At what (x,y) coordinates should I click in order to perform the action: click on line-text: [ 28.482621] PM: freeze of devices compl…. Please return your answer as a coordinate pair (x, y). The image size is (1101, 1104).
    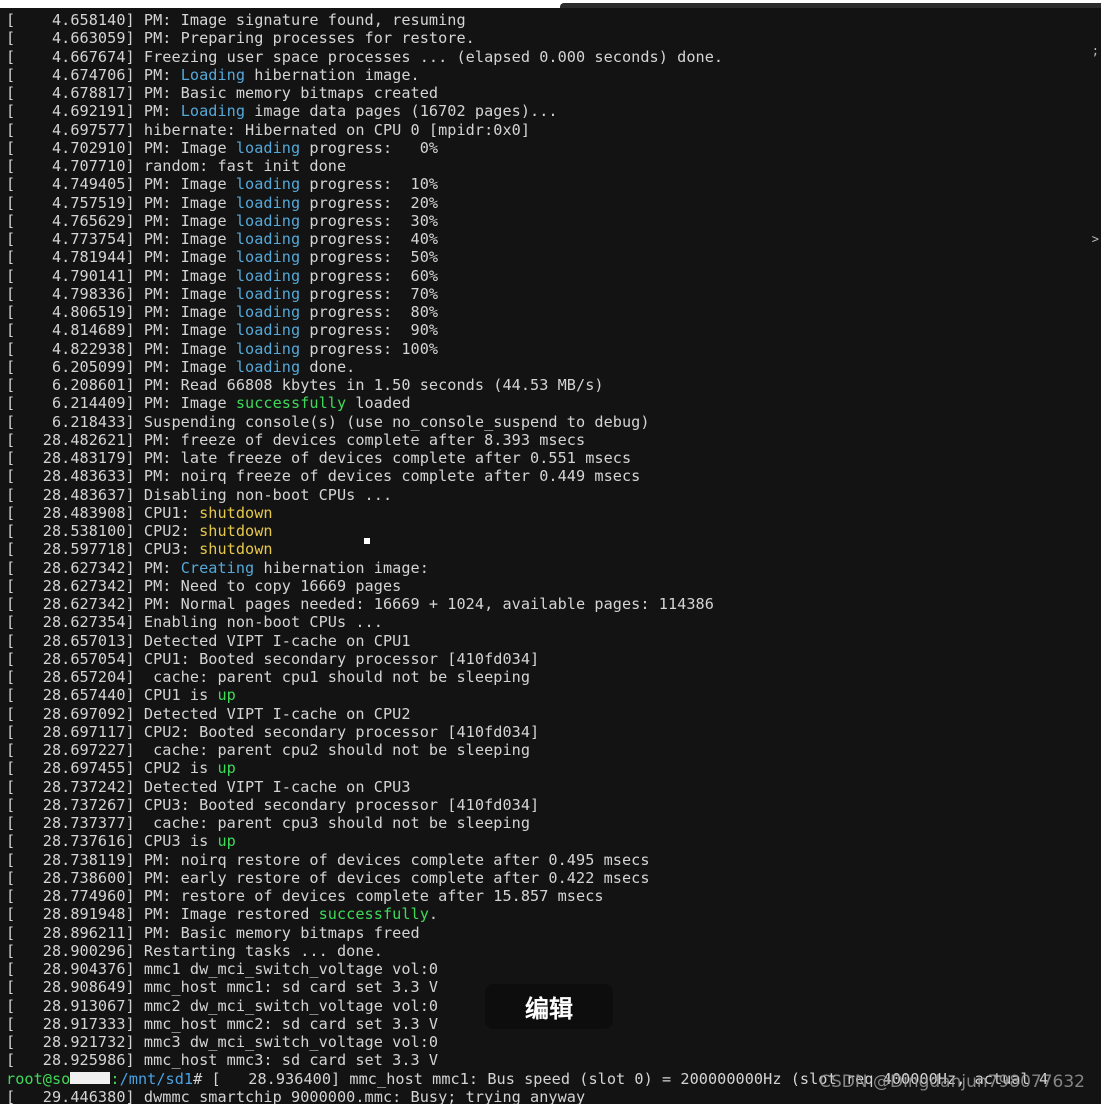
    Looking at the image, I should click on (296, 439).